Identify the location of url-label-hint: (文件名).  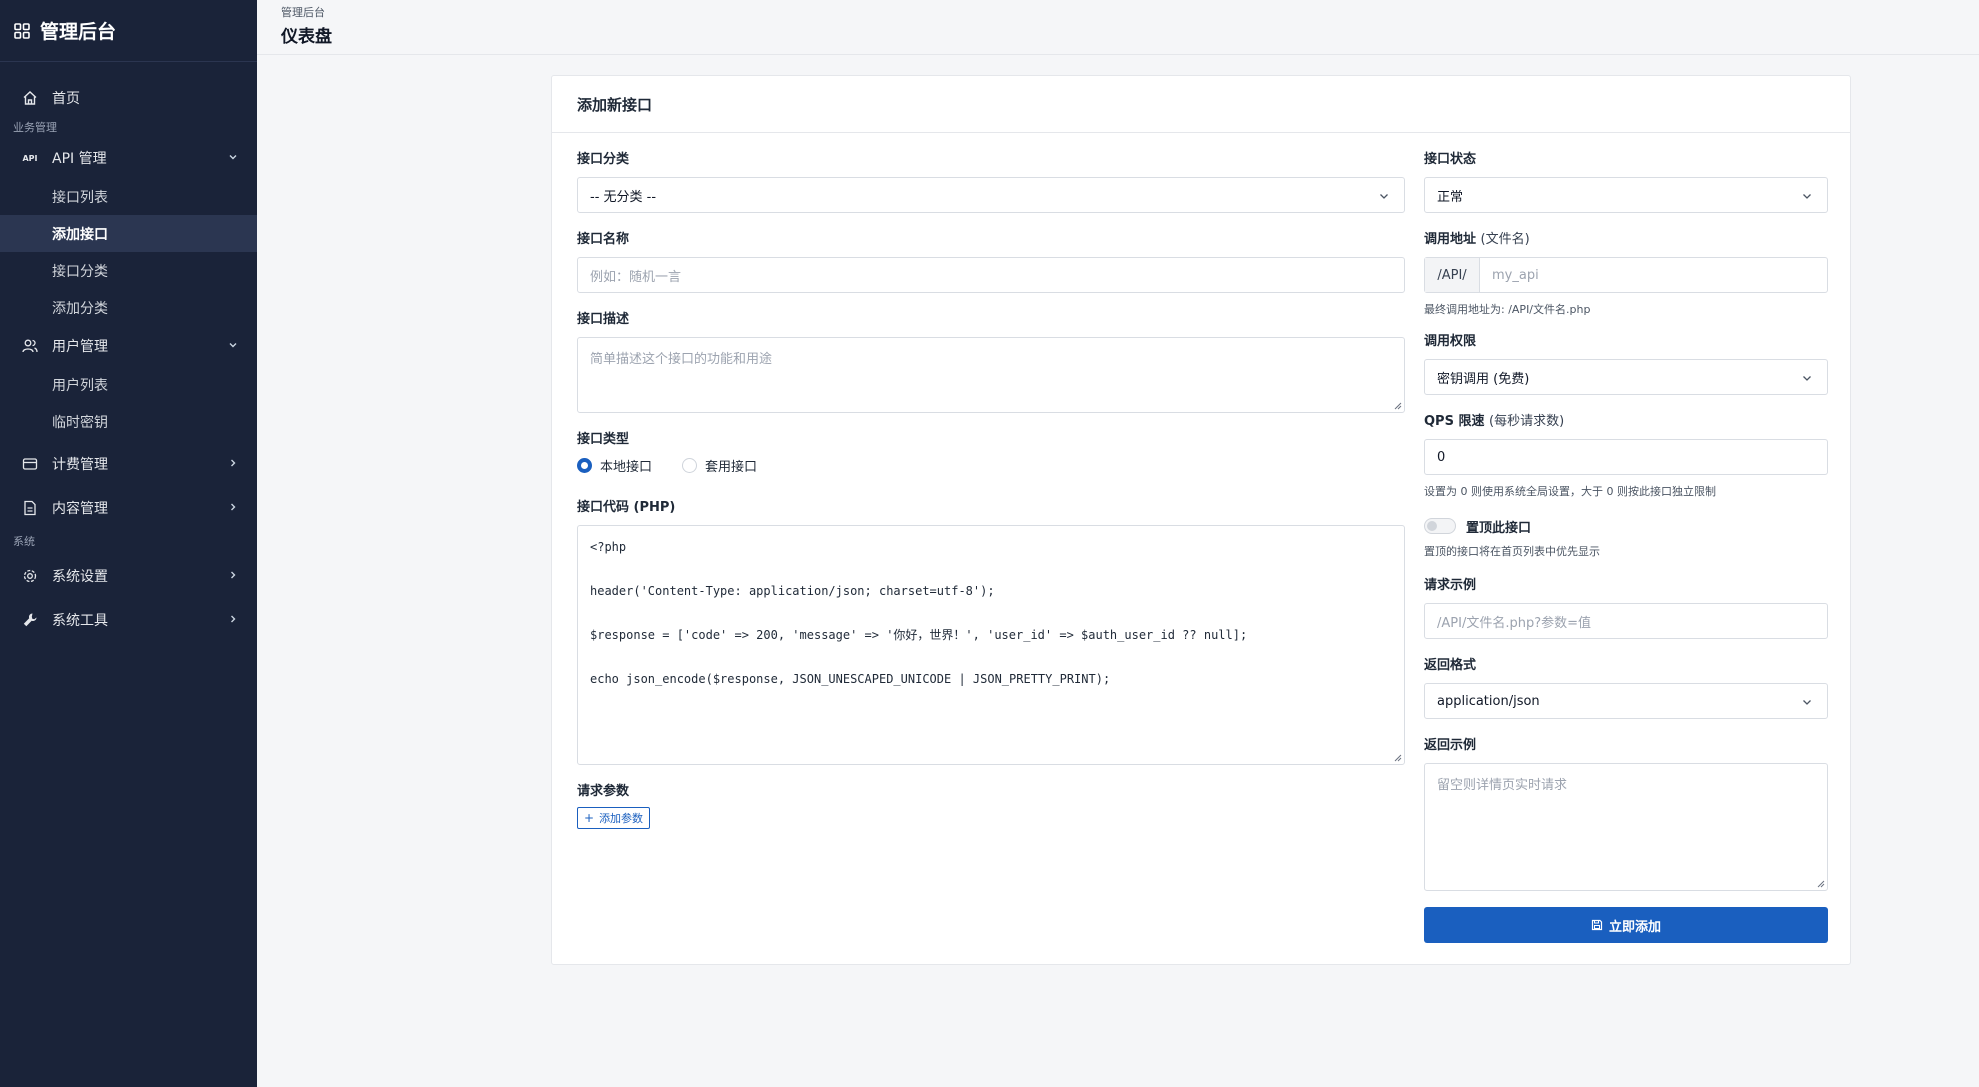
(1505, 239).